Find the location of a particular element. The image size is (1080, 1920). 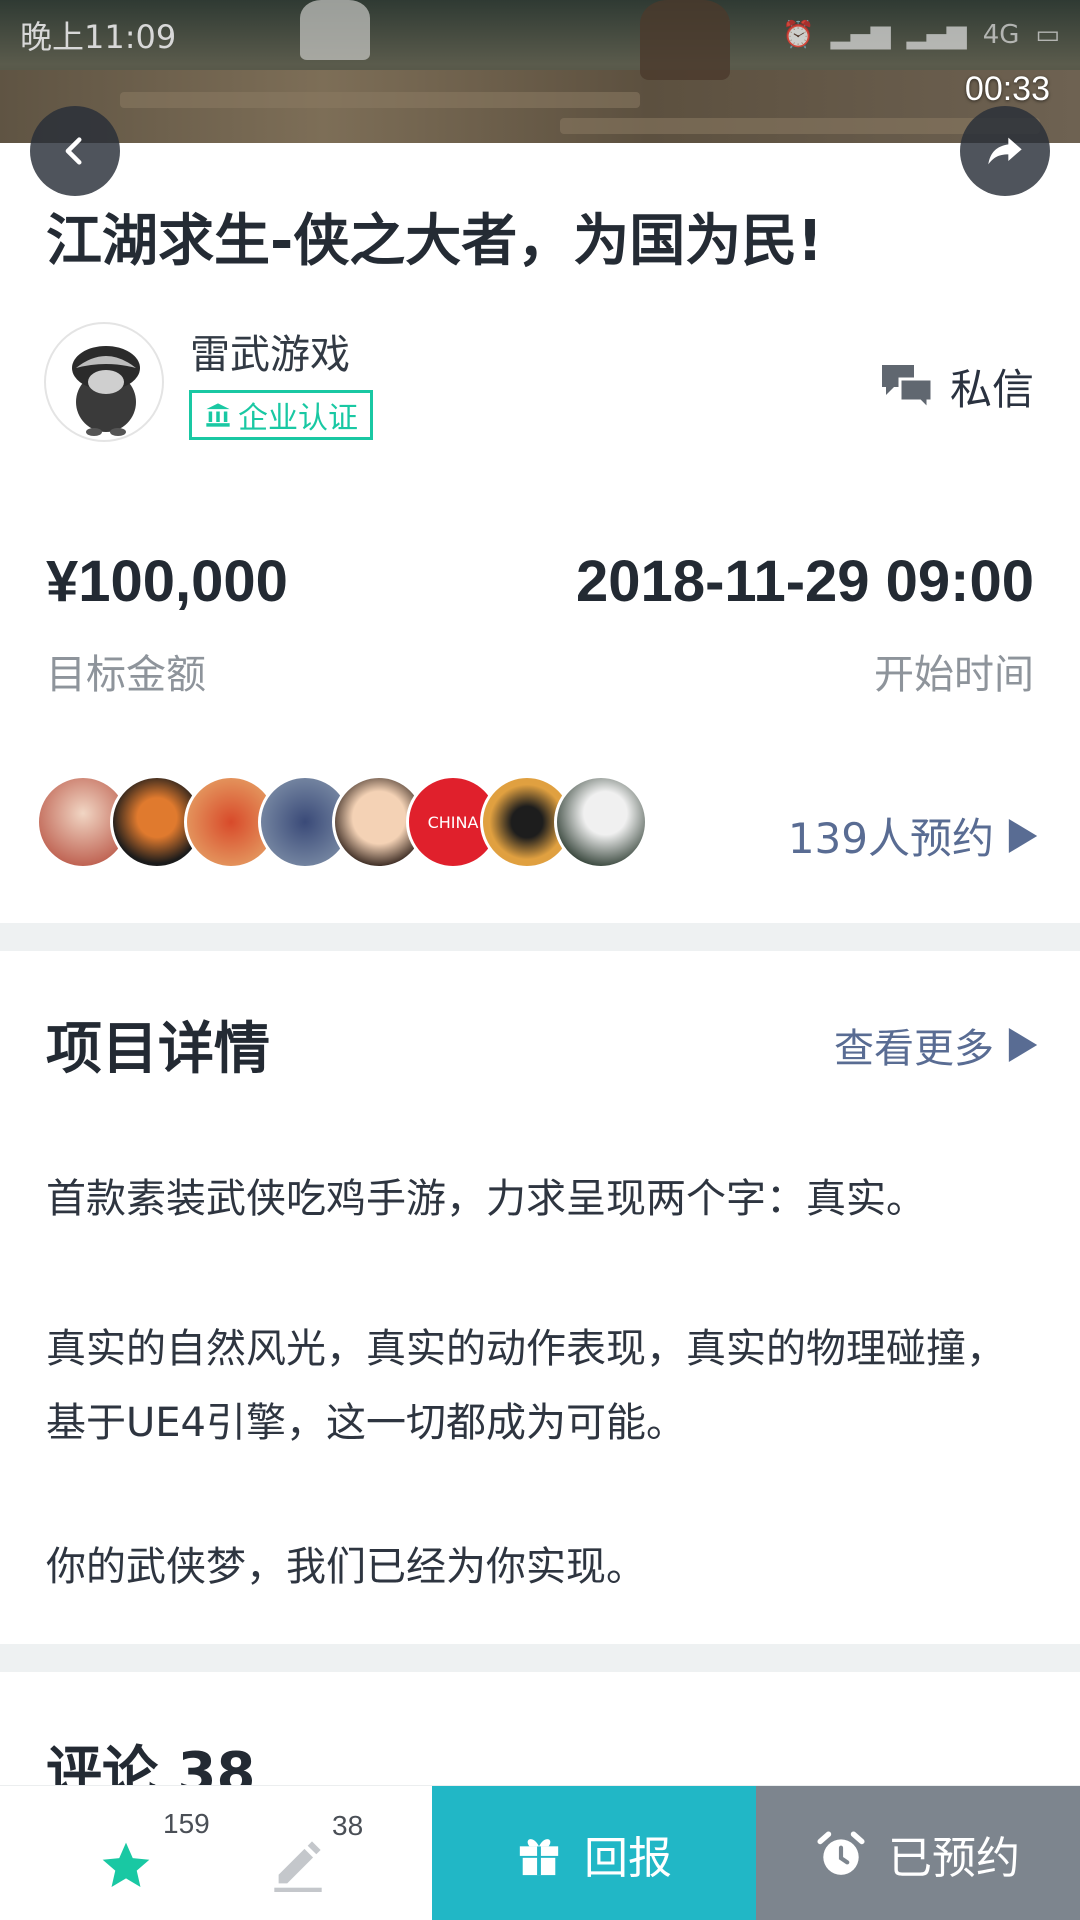

battery-icon: ▭ is located at coordinates (1047, 35).